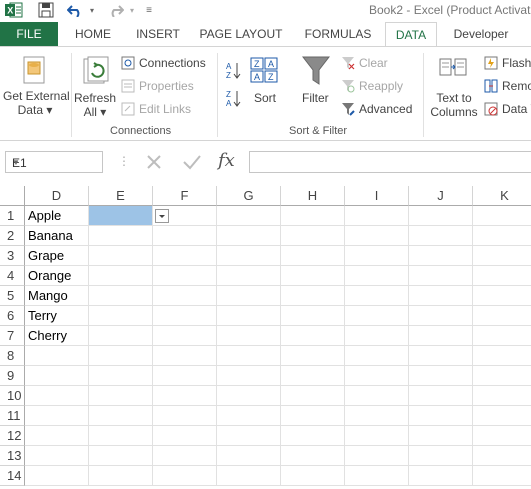  Describe the element at coordinates (249, 456) in the screenshot. I see `cell-g13` at that location.